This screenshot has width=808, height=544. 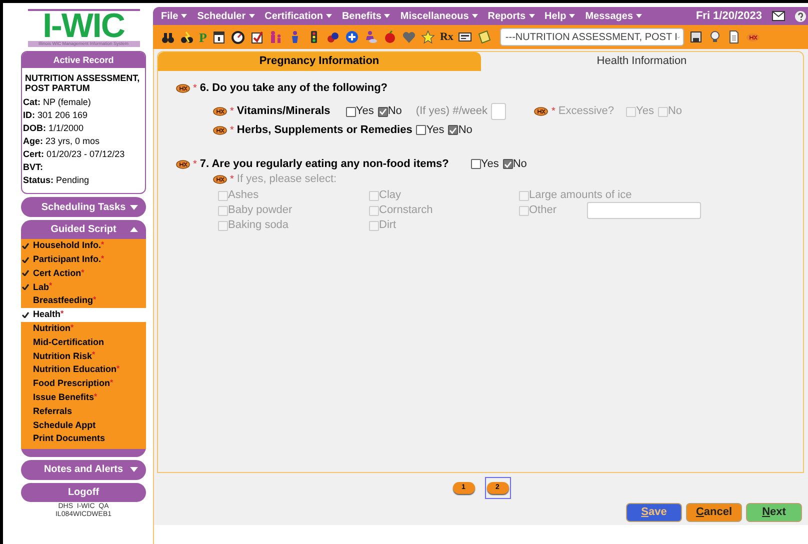 I want to click on guided-script-item: Health*, so click(x=83, y=315).